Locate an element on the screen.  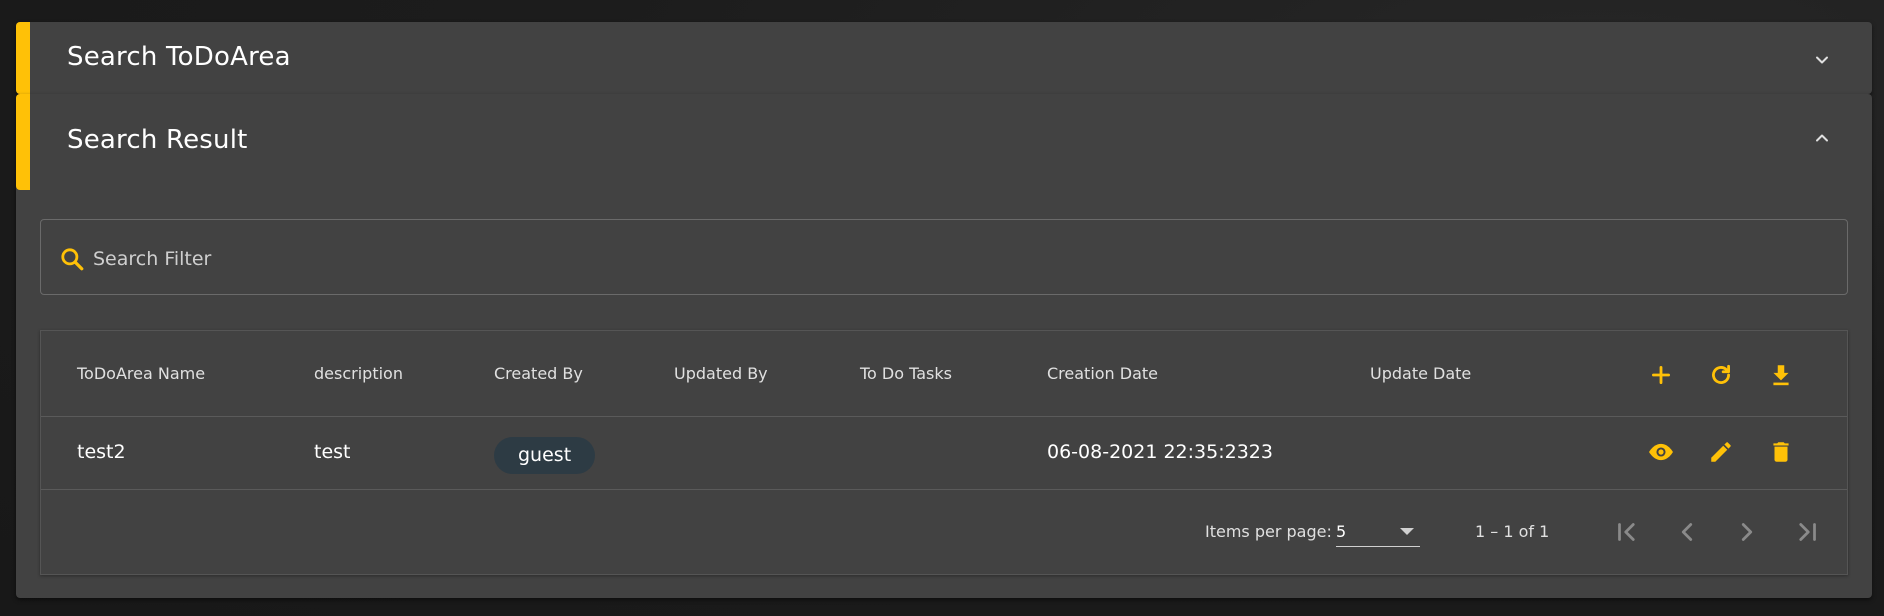
table-row: test2 test guest 06-08-2021 22:35:2323 is located at coordinates (944, 453).